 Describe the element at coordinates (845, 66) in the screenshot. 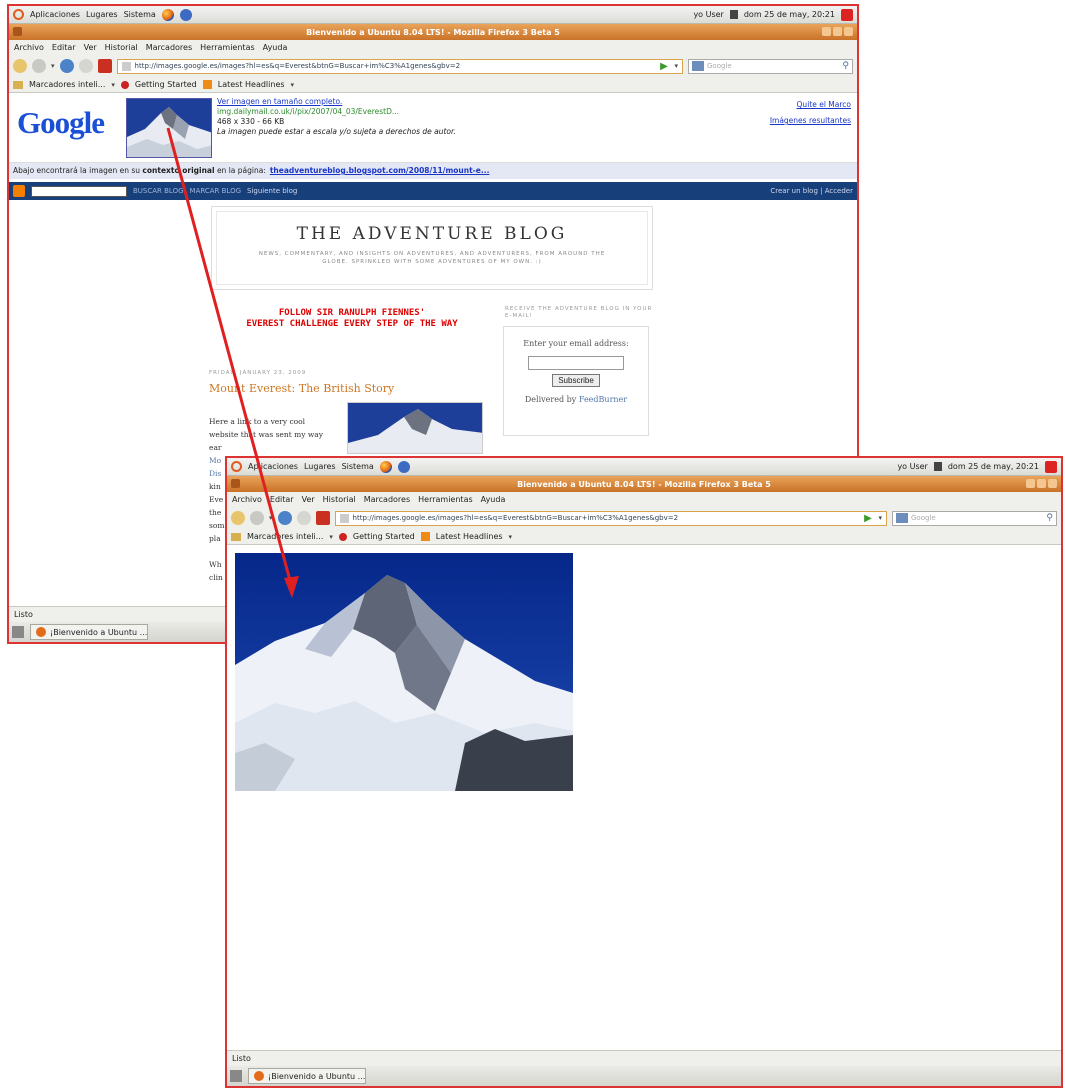

I see `search-icon: ⚲` at that location.